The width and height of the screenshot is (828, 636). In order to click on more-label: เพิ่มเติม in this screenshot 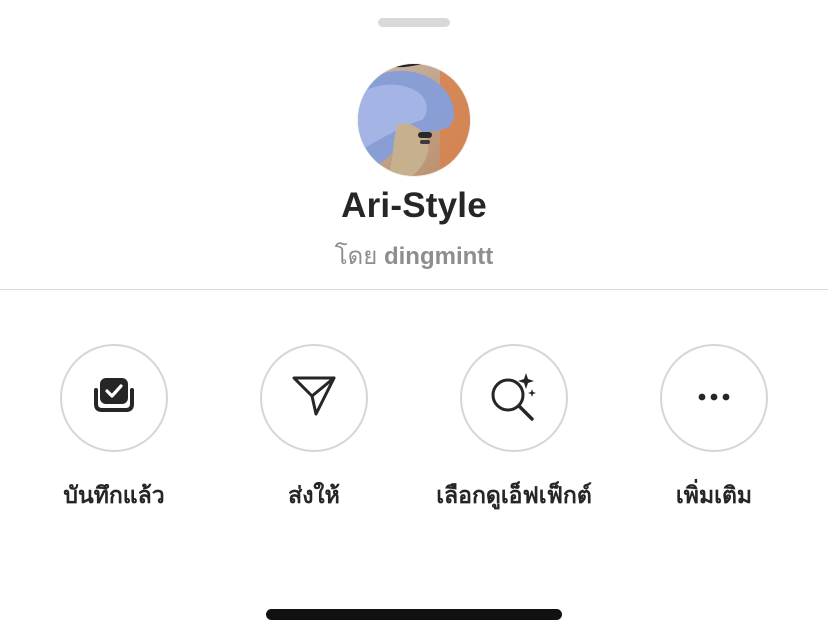, I will do `click(714, 495)`.